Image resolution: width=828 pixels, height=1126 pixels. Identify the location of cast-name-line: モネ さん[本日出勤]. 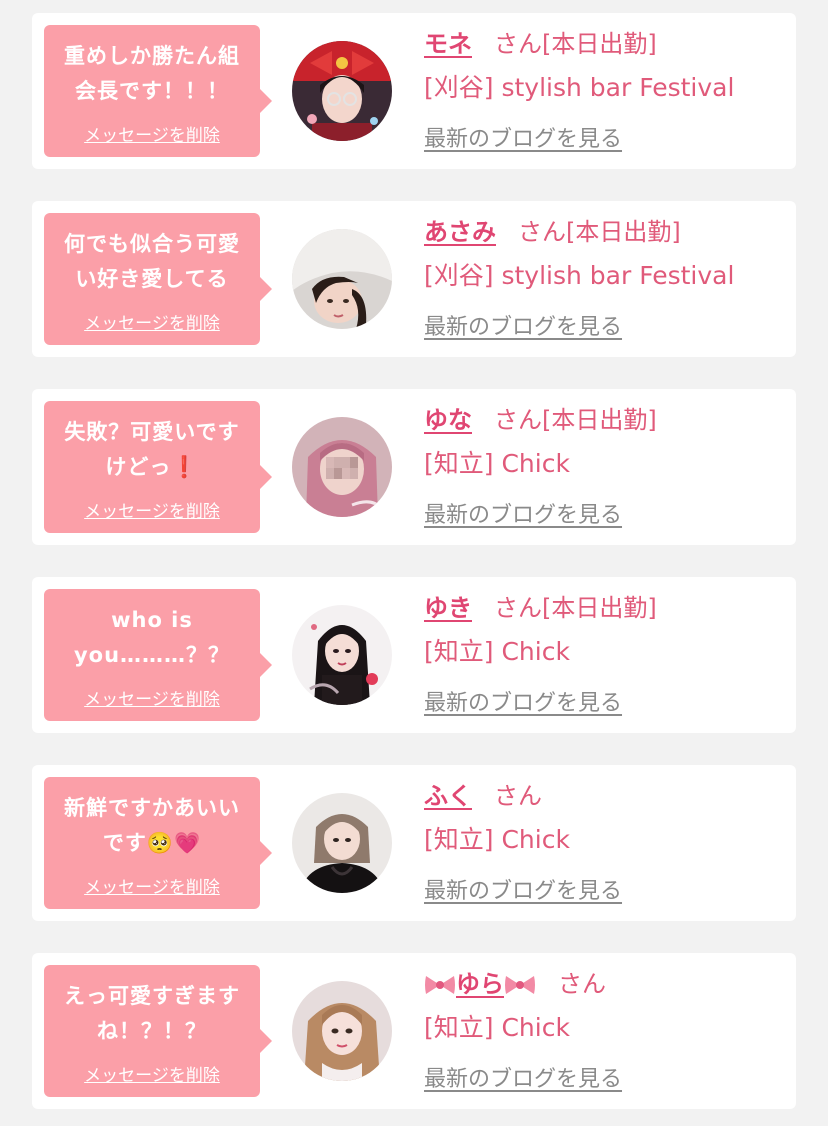
(606, 44).